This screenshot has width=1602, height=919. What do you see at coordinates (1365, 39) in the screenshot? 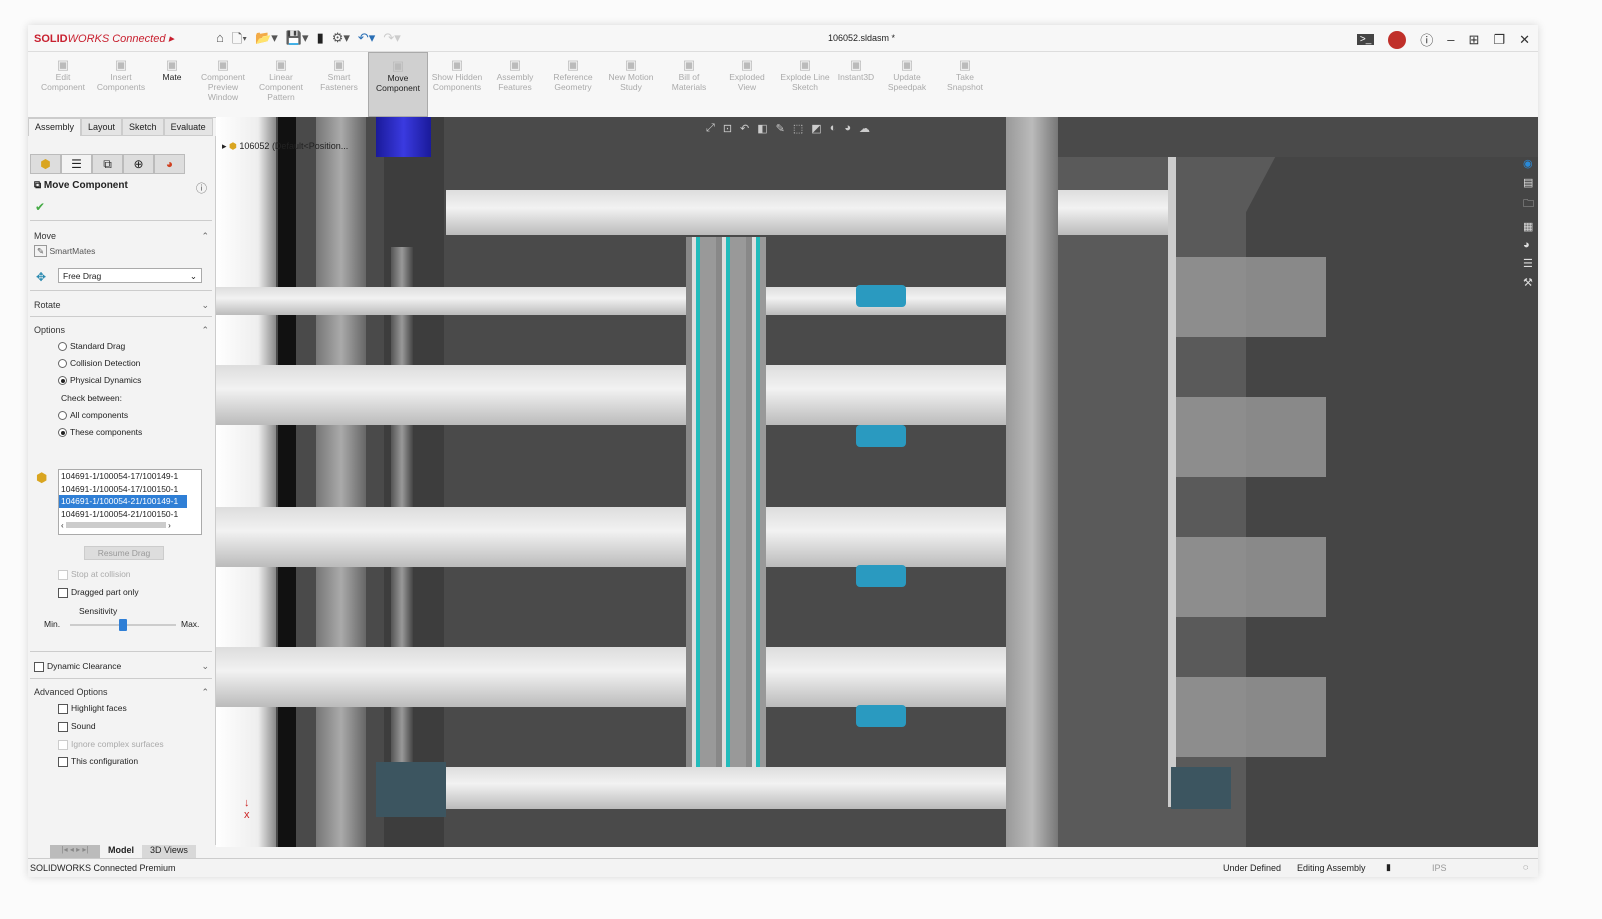
I see `command-prompt-icon: >_` at bounding box center [1365, 39].